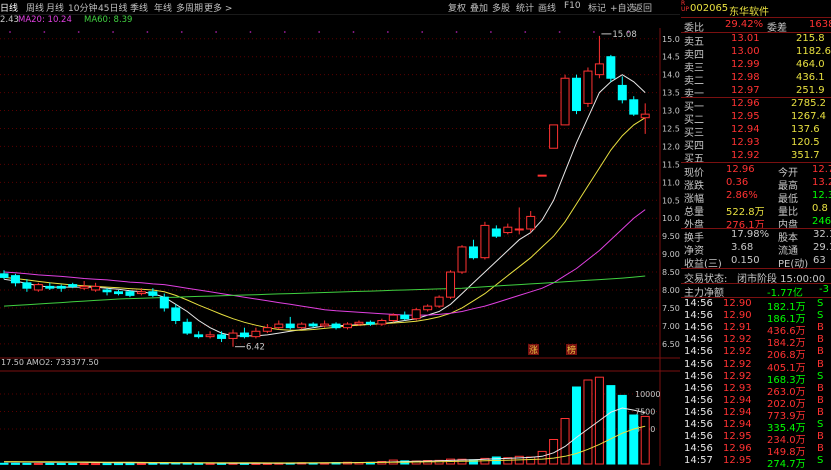 The image size is (831, 470). I want to click on toolbar-item-8: 更多 >, so click(218, 7).